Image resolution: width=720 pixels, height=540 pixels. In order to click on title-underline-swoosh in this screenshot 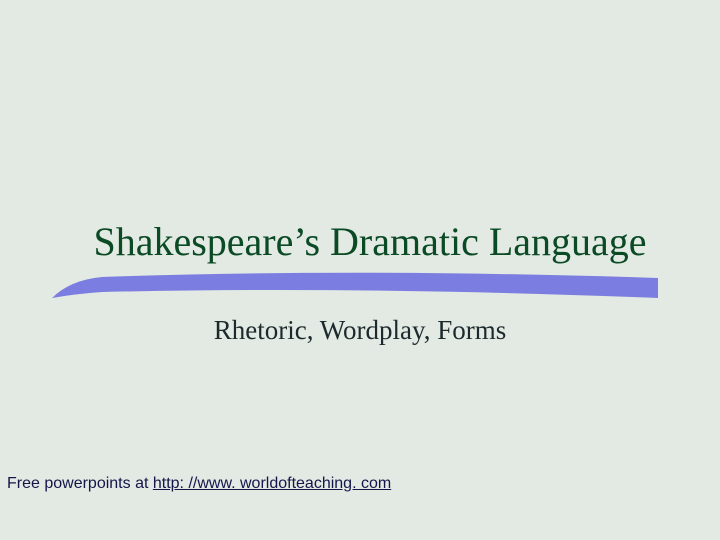, I will do `click(355, 285)`.